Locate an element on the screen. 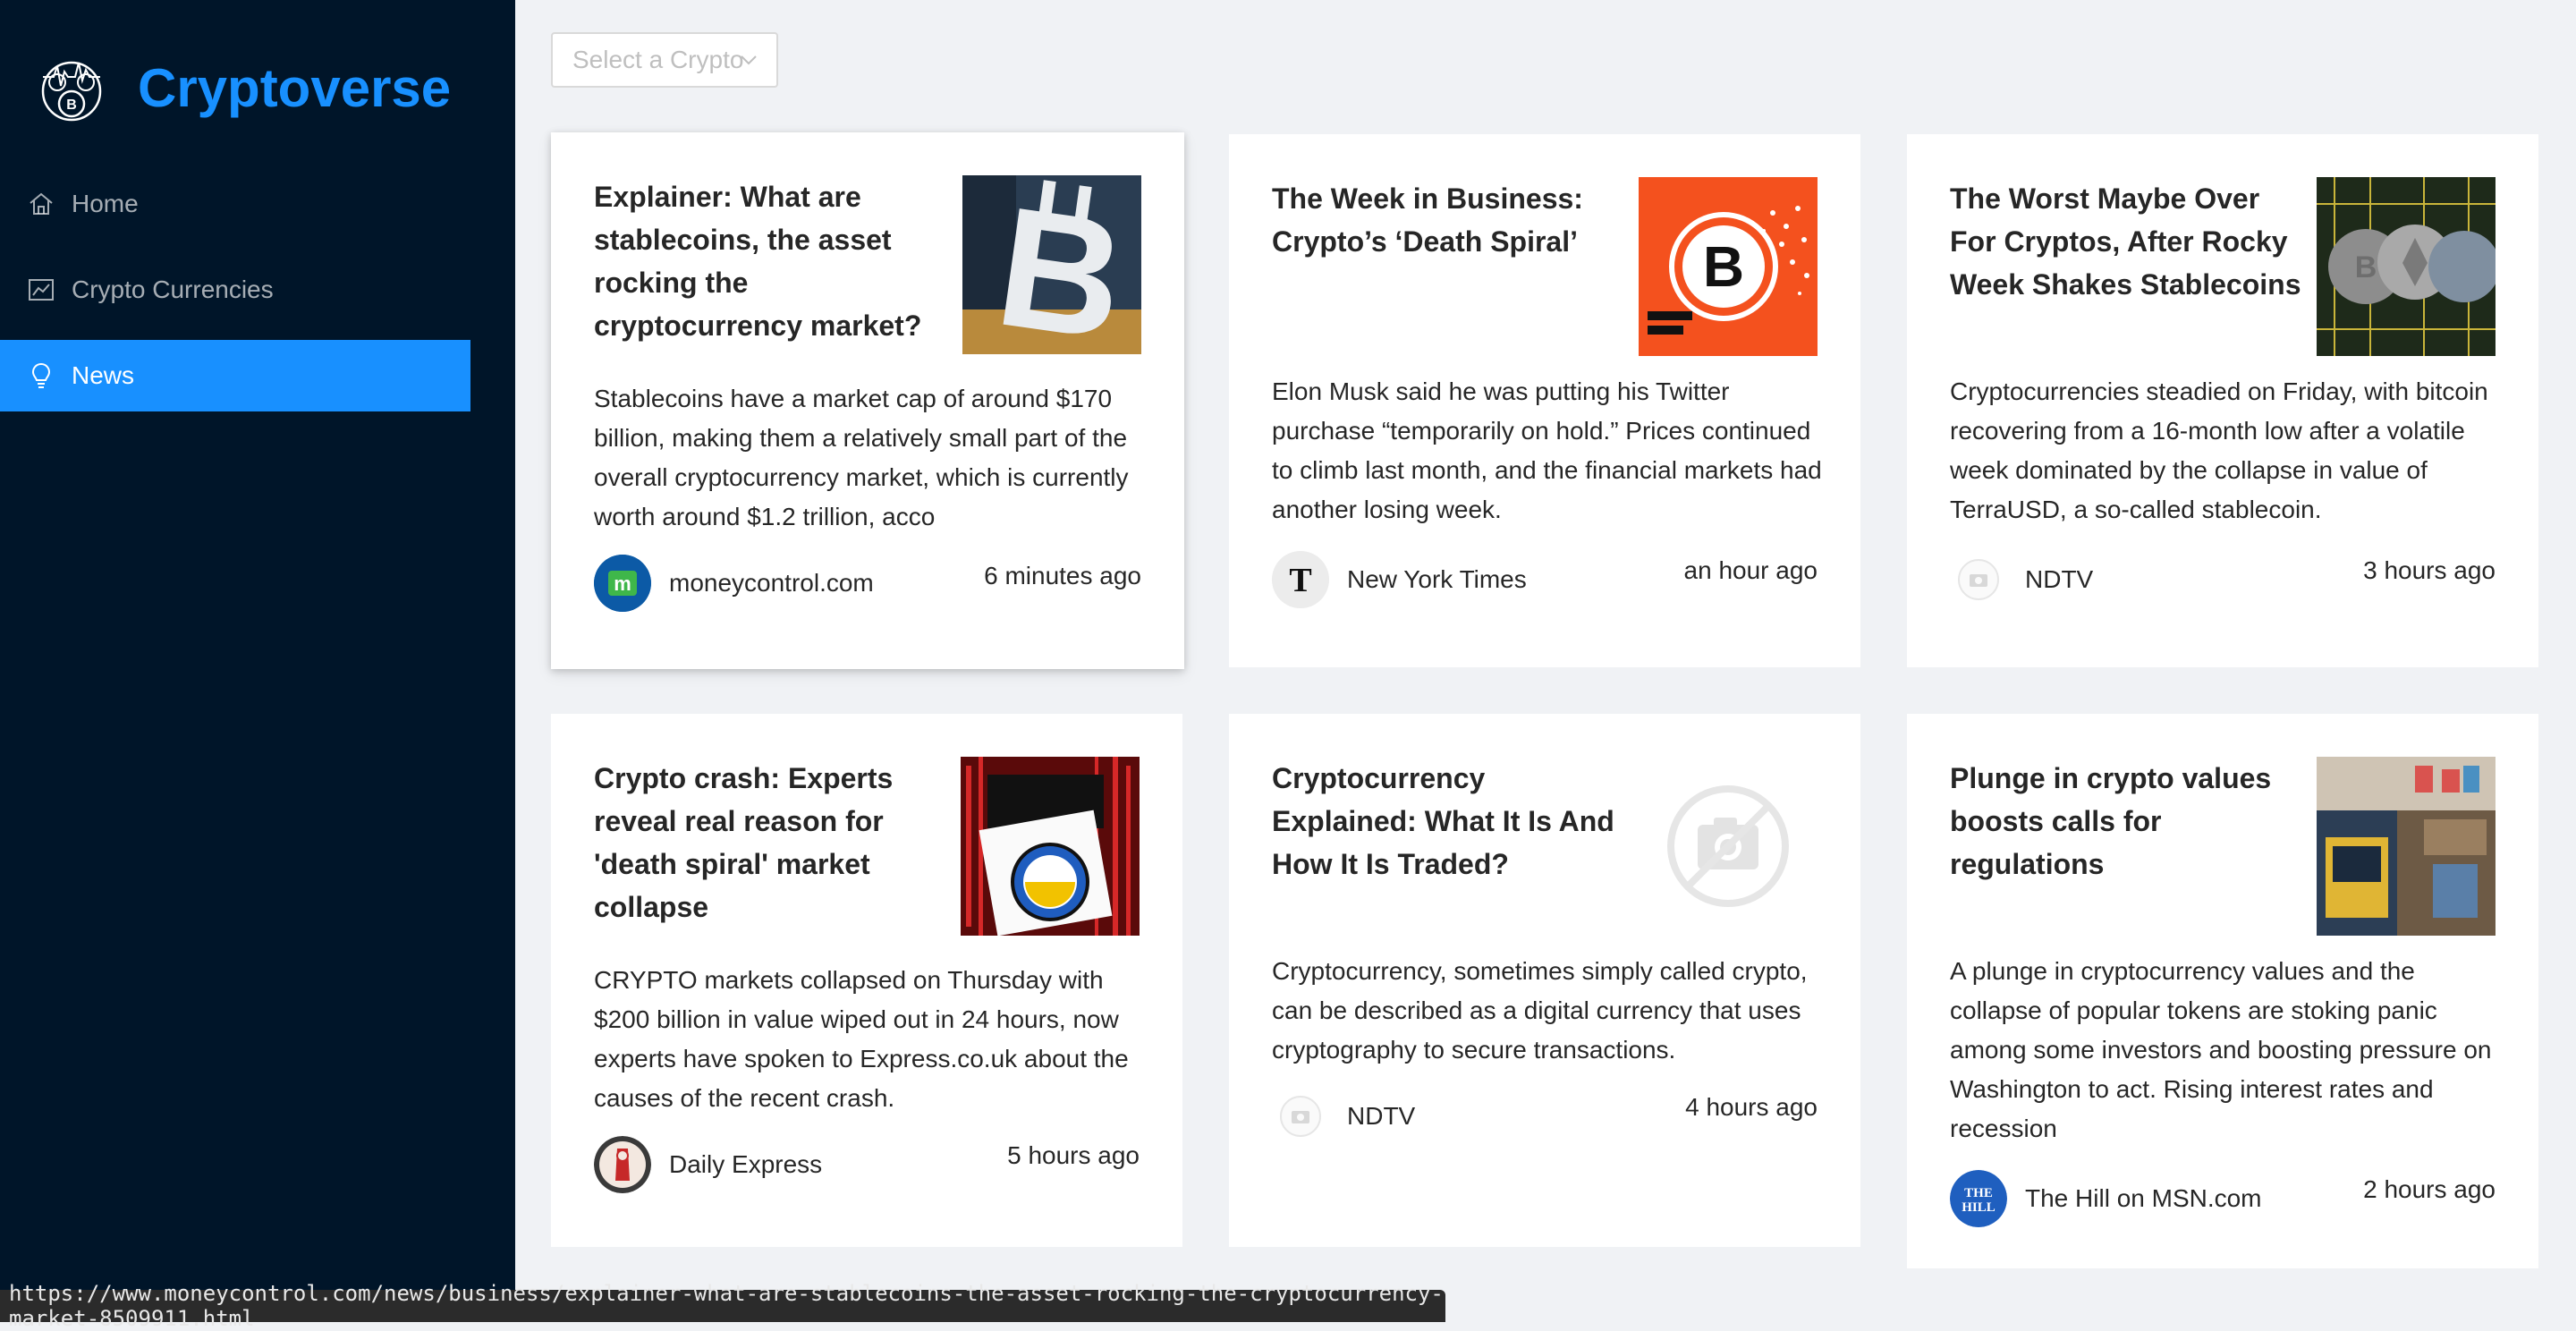 The image size is (2576, 1331). provider-name: moneycontrol.com is located at coordinates (771, 583).